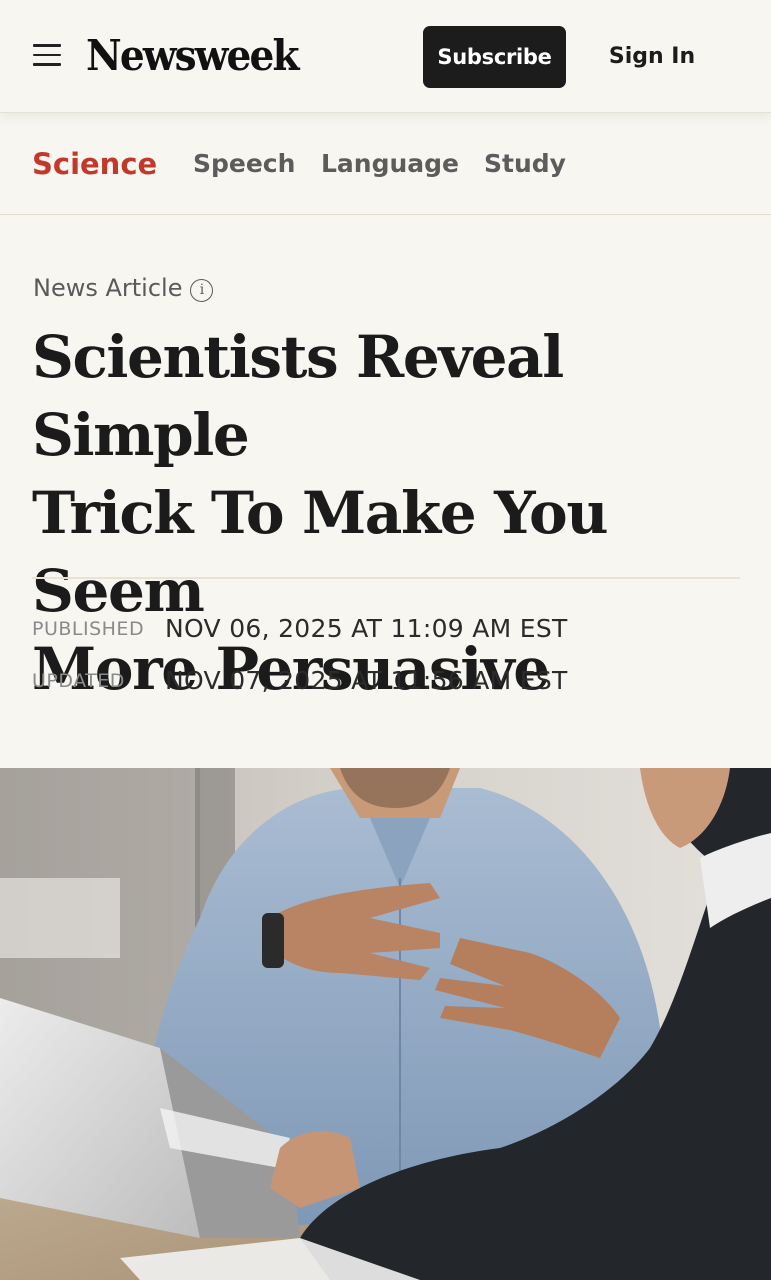  What do you see at coordinates (88, 629) in the screenshot?
I see `published-label: PUBLISHED` at bounding box center [88, 629].